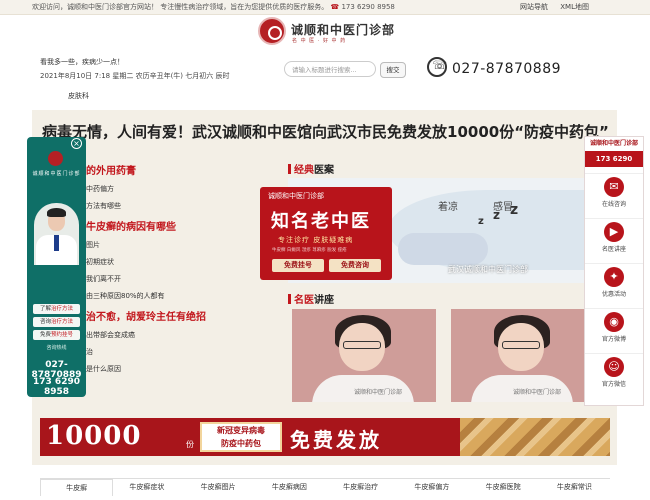 The height and width of the screenshot is (500, 650). I want to click on tab-item: 牛皮癣病因, so click(289, 487).